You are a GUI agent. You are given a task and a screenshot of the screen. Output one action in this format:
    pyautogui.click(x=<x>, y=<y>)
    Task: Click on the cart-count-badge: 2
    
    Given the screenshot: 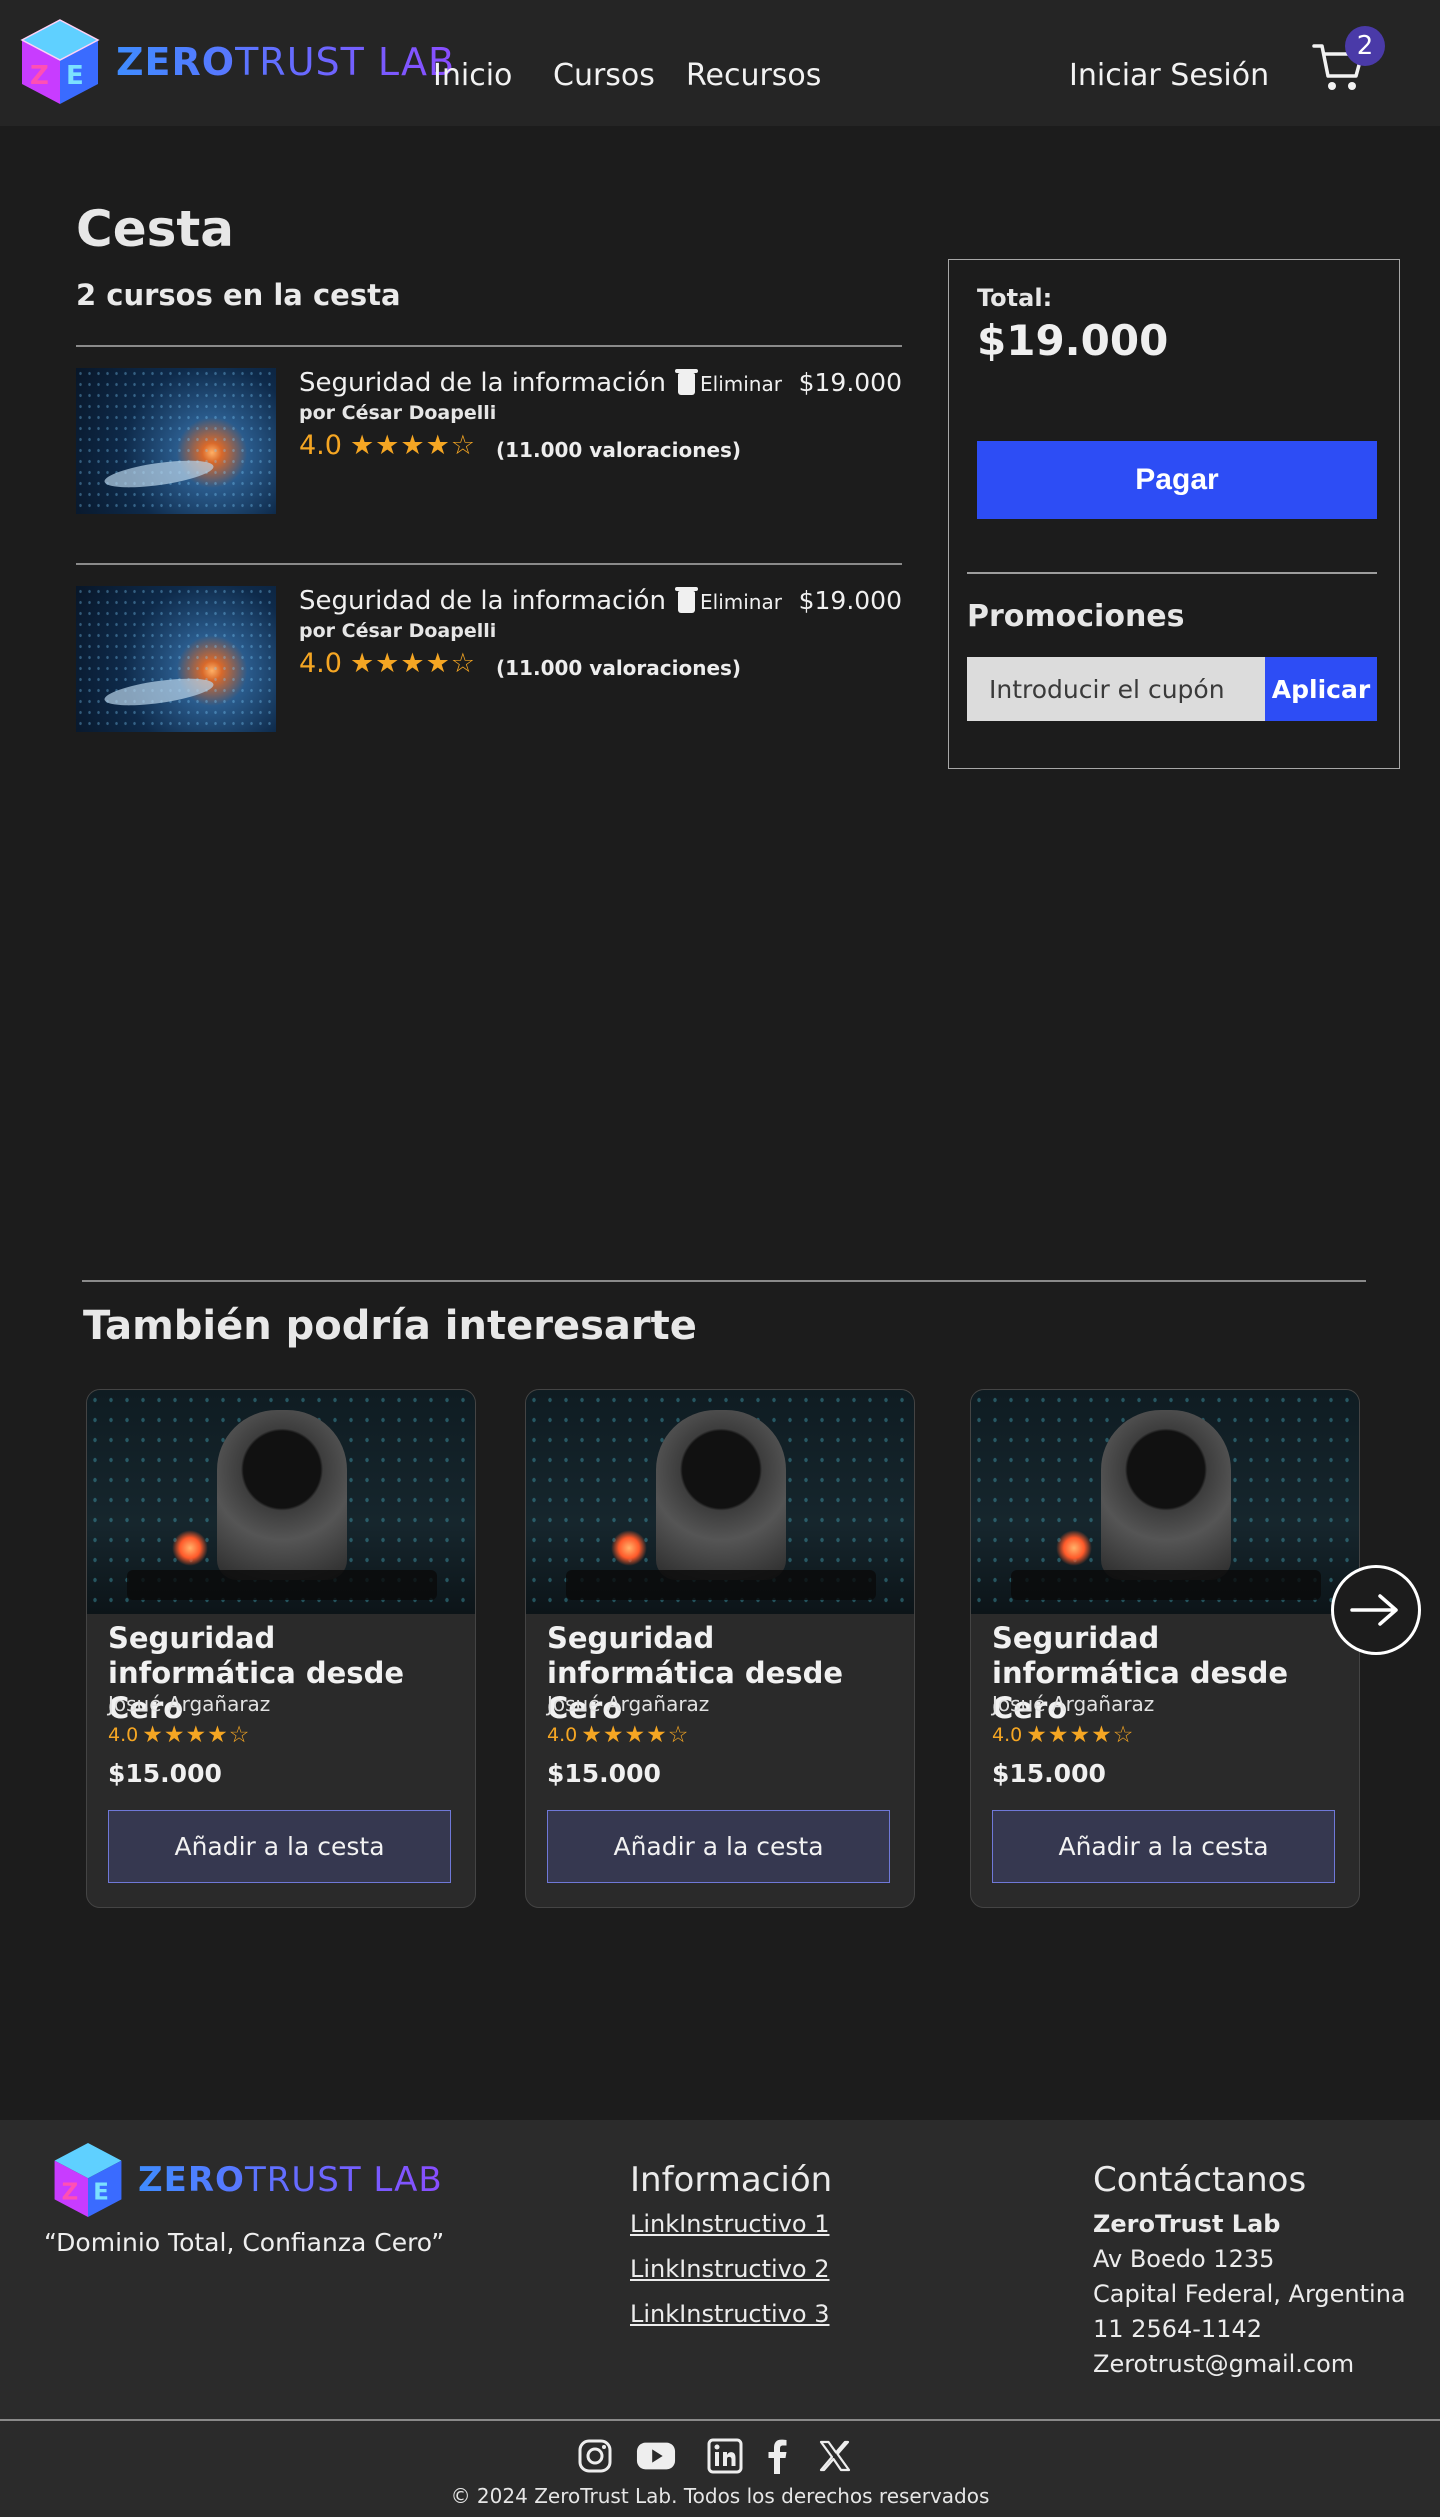 What is the action you would take?
    pyautogui.click(x=1365, y=46)
    